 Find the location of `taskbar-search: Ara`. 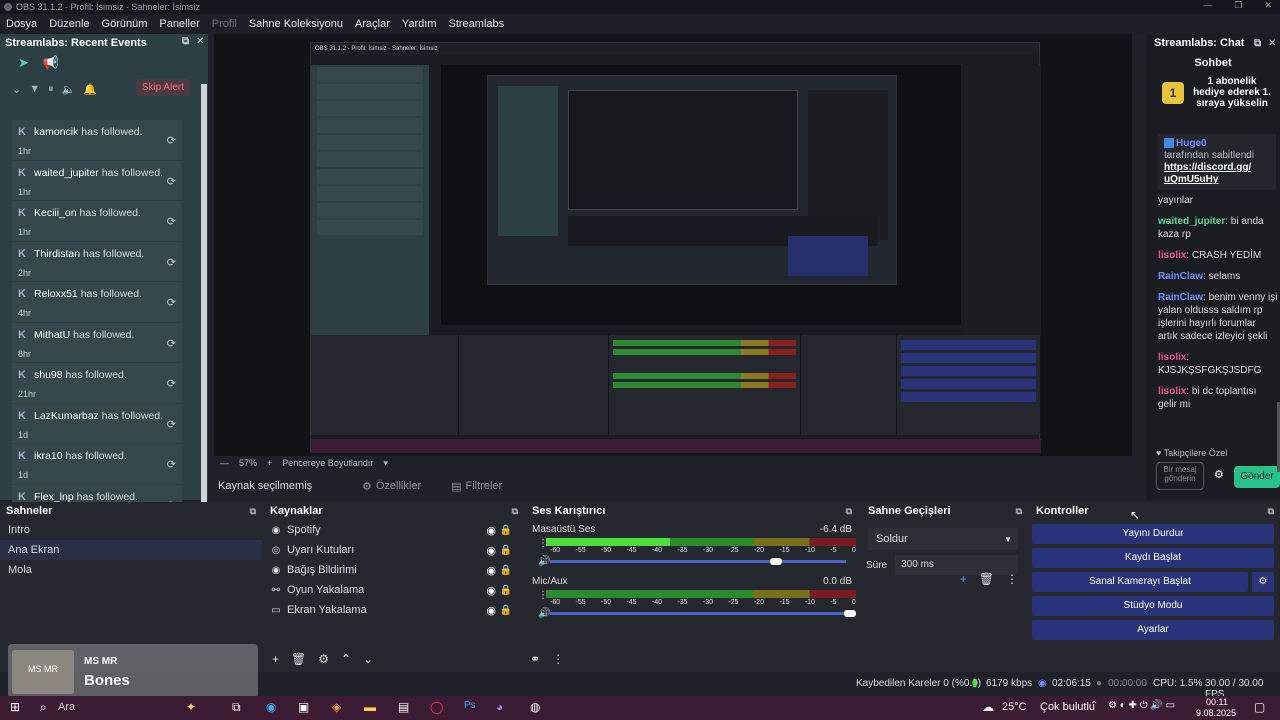

taskbar-search: Ara is located at coordinates (66, 707).